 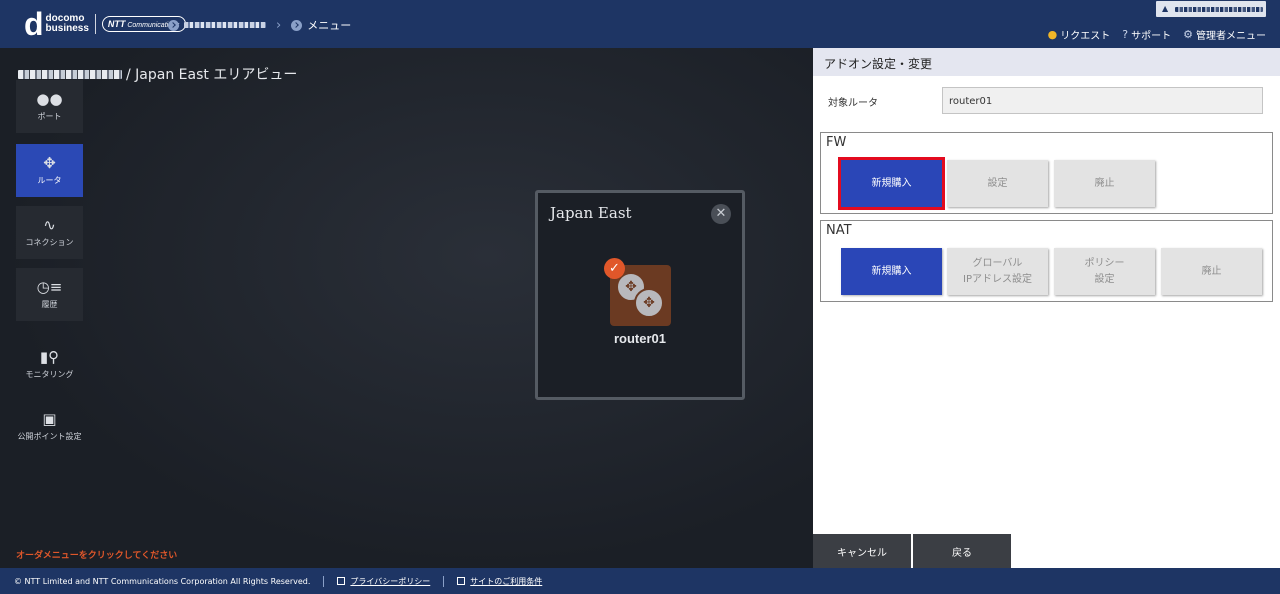 I want to click on fw-settings-button: 設定, so click(x=997, y=183).